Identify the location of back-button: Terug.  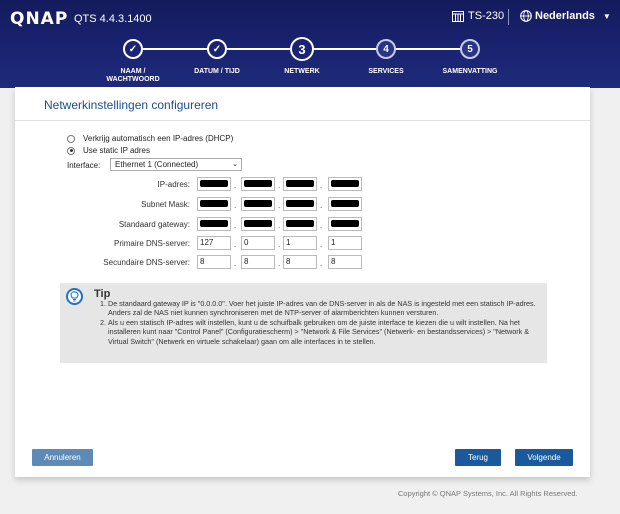
(478, 457).